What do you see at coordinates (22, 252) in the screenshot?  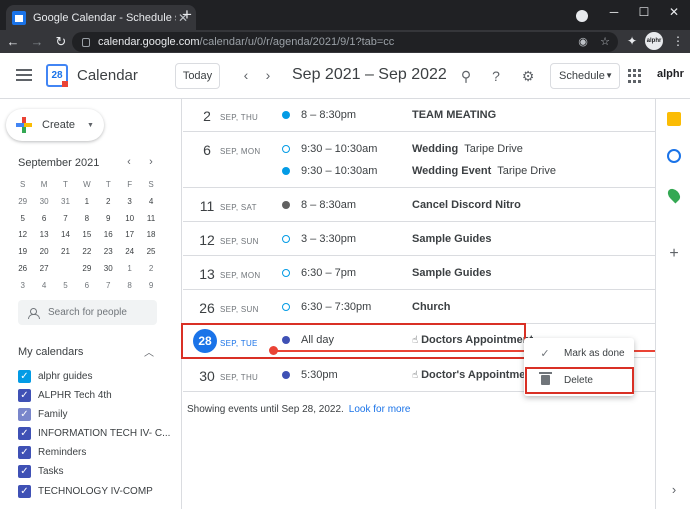 I see `mini-calendar-day: 19` at bounding box center [22, 252].